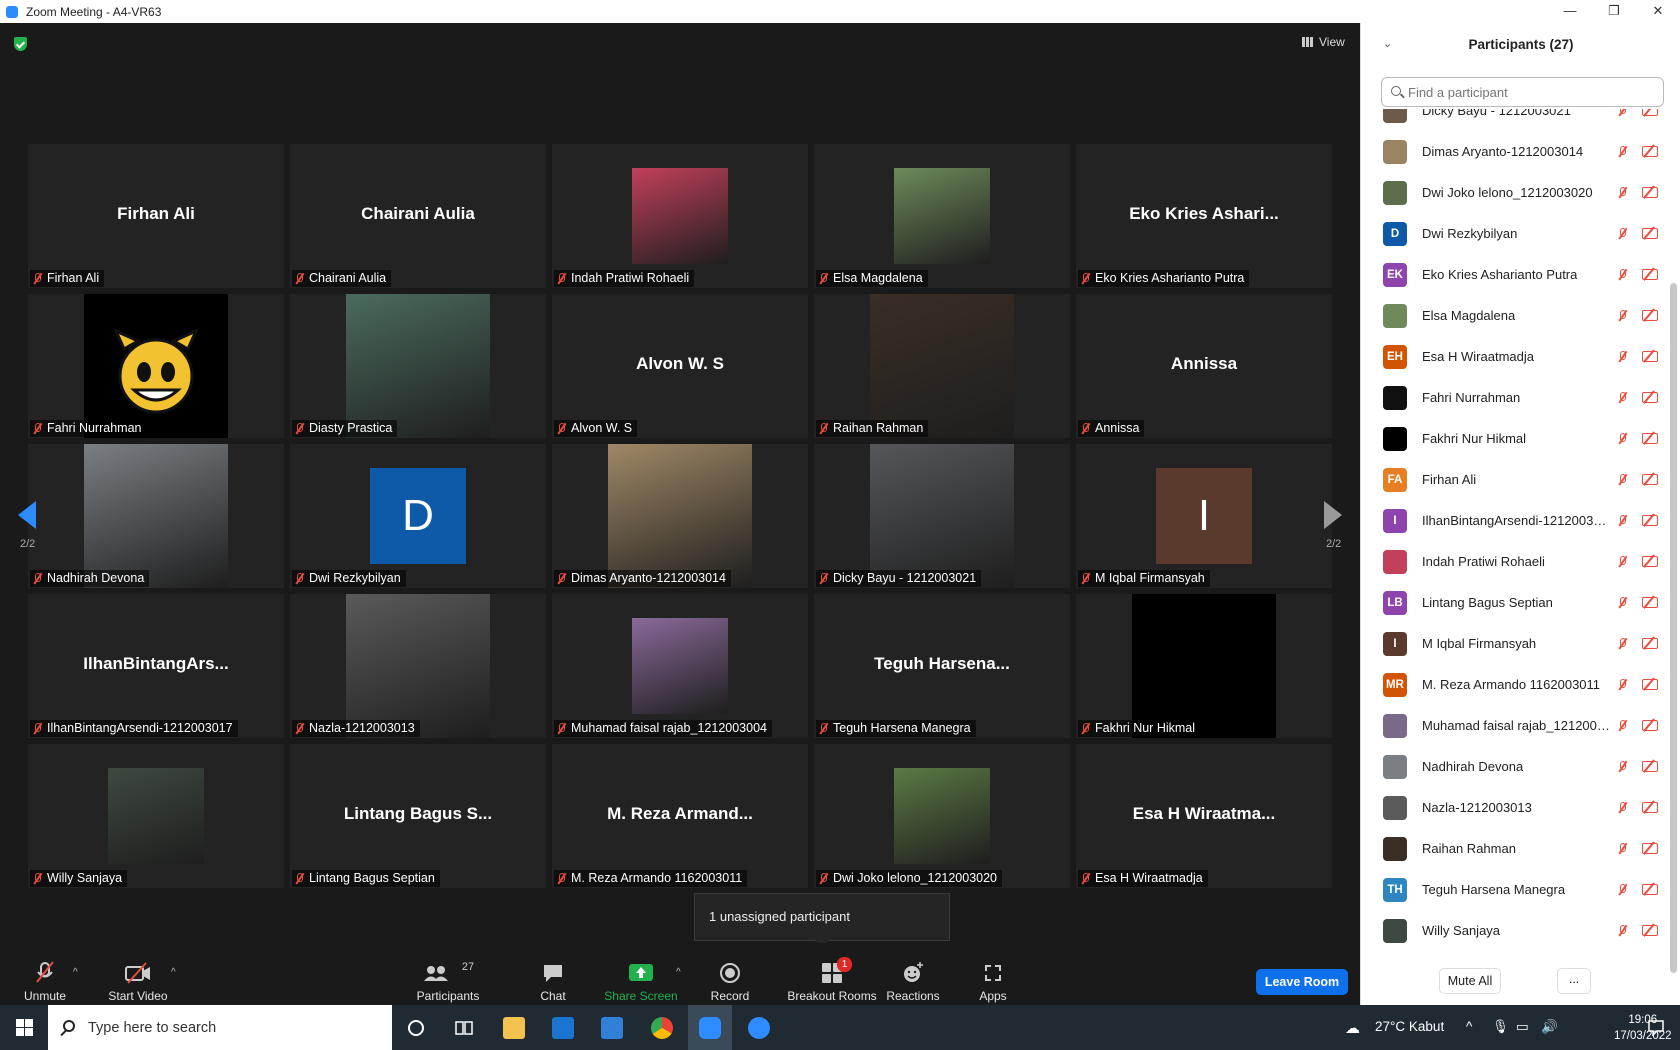 This screenshot has width=1680, height=1050. What do you see at coordinates (156, 516) in the screenshot?
I see `video-tile: Nadhirah Devona` at bounding box center [156, 516].